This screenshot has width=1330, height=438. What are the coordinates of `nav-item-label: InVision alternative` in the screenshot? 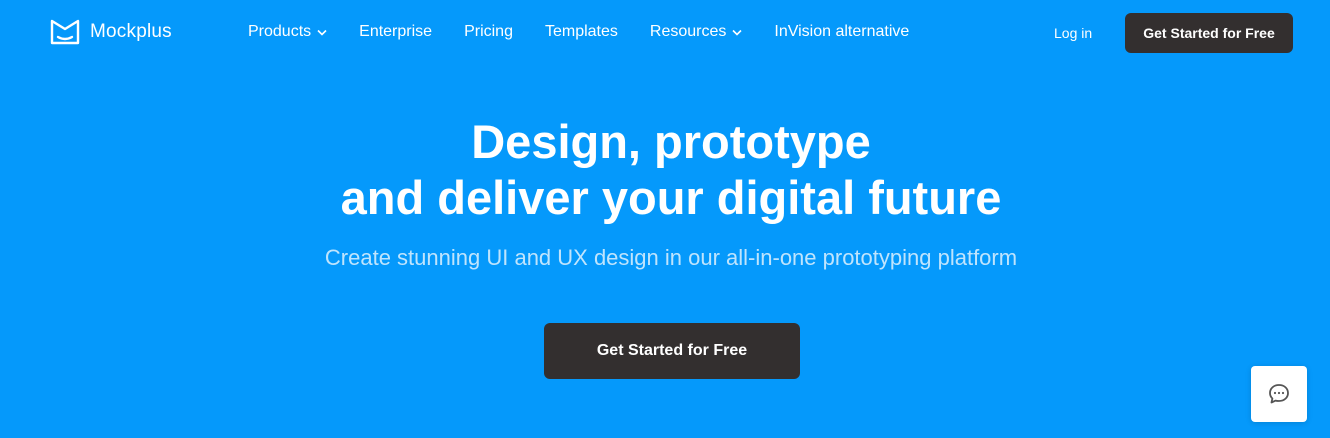 It's located at (842, 31).